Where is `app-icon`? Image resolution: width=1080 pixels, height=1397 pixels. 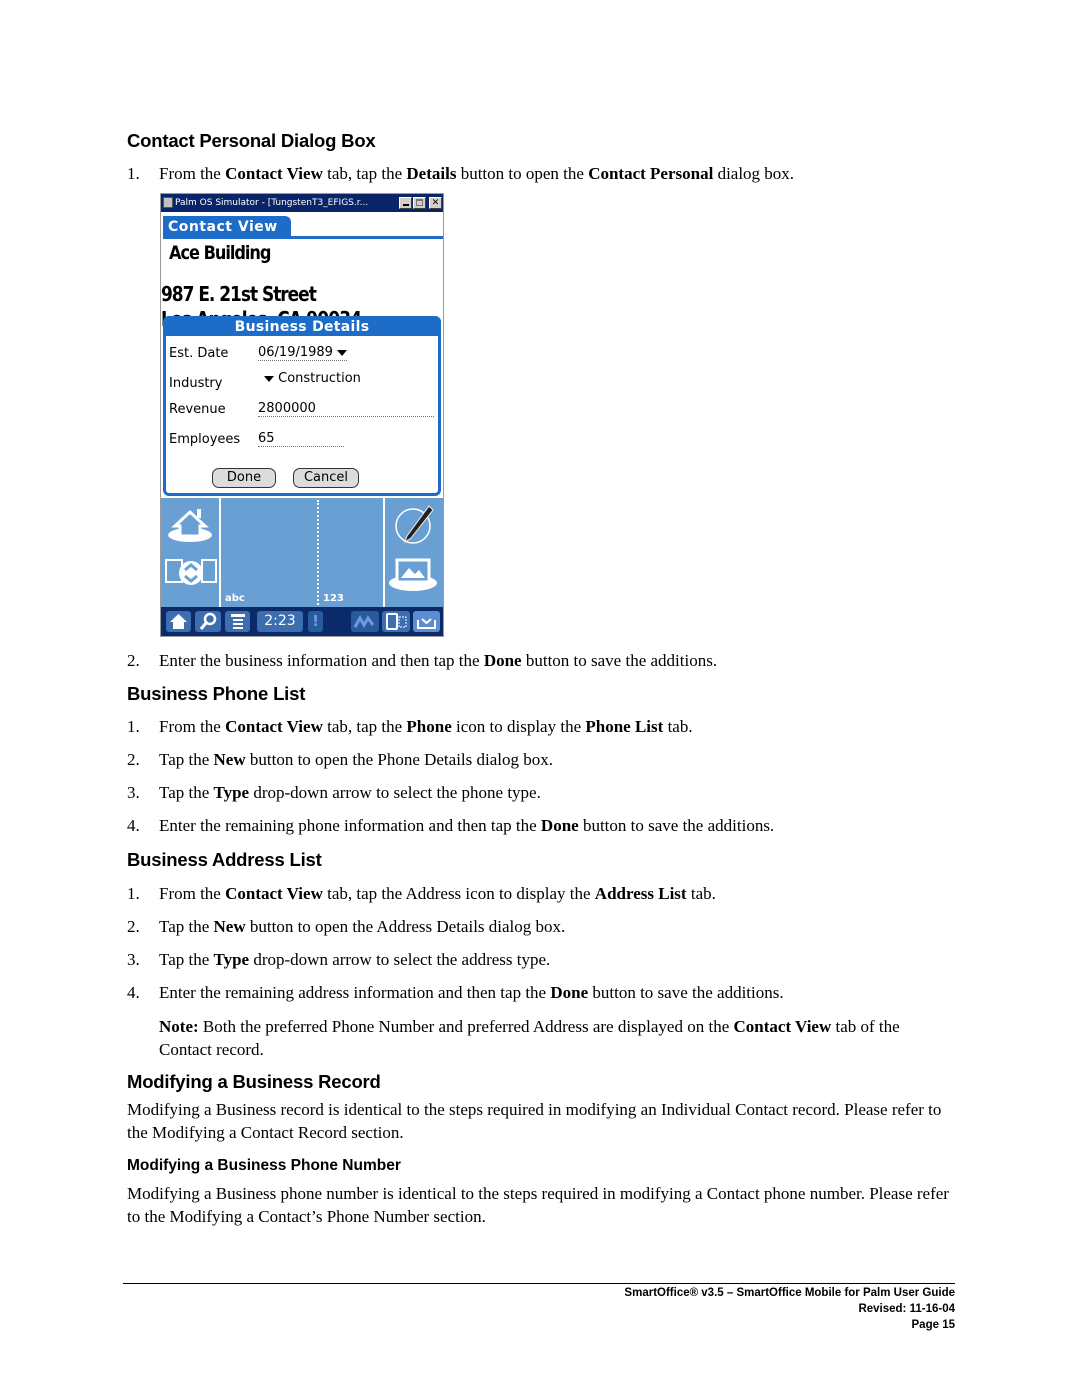 app-icon is located at coordinates (168, 202).